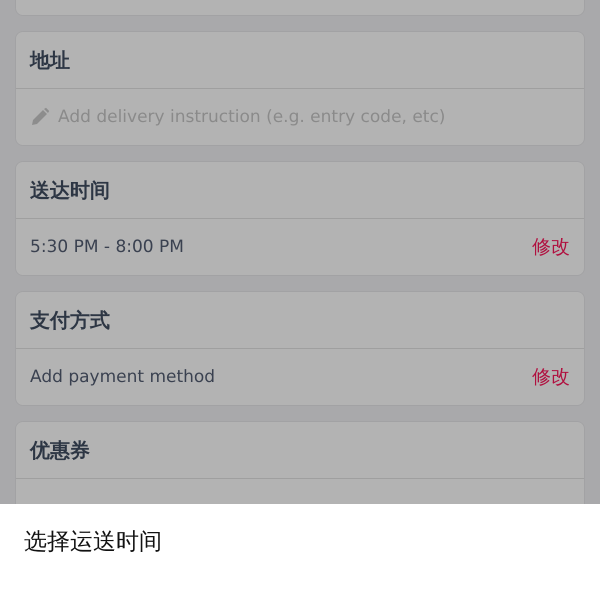 The height and width of the screenshot is (600, 600). Describe the element at coordinates (93, 542) in the screenshot. I see `sheet-title: 选择运送时间` at that location.